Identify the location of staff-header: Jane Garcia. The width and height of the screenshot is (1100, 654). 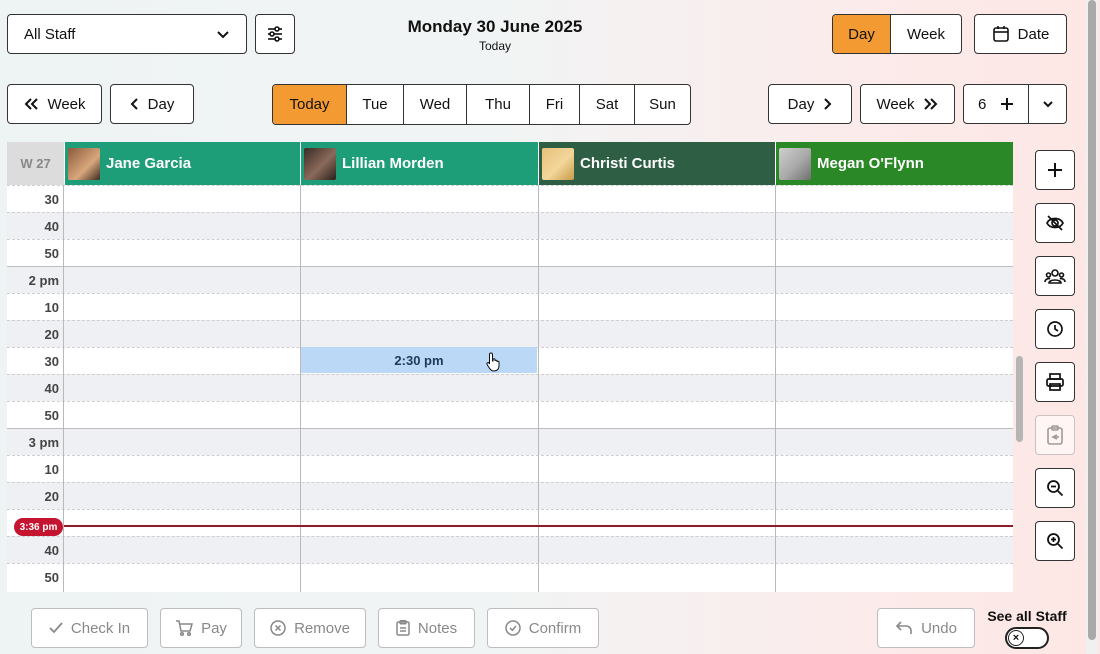
(182, 163).